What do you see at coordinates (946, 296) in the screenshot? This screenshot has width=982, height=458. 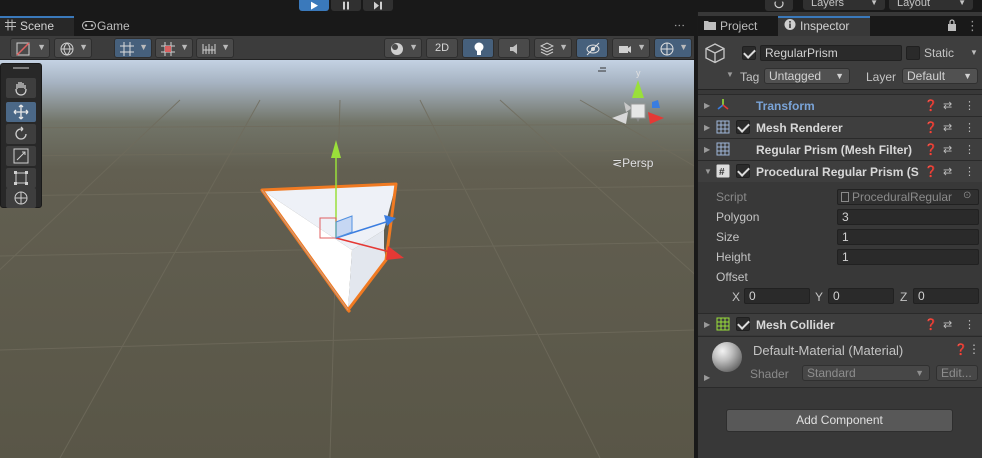 I see `offset-z-field: 0` at bounding box center [946, 296].